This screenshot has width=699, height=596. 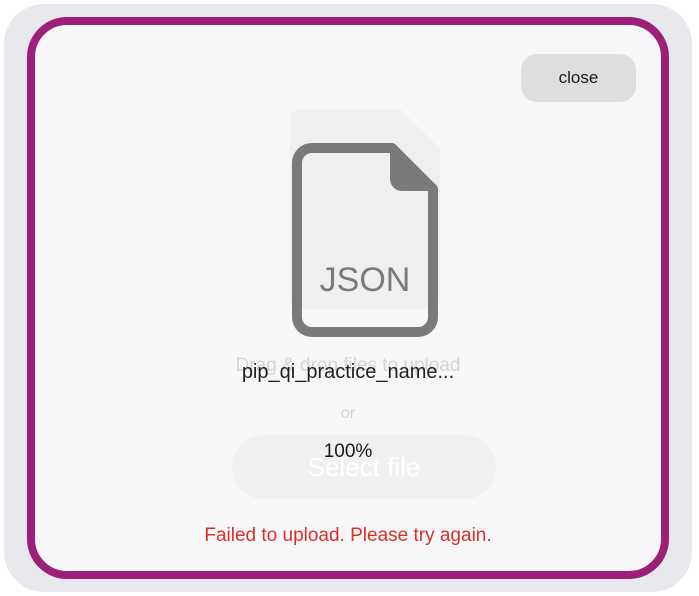 What do you see at coordinates (365, 240) in the screenshot?
I see `json-file-icon: JSON` at bounding box center [365, 240].